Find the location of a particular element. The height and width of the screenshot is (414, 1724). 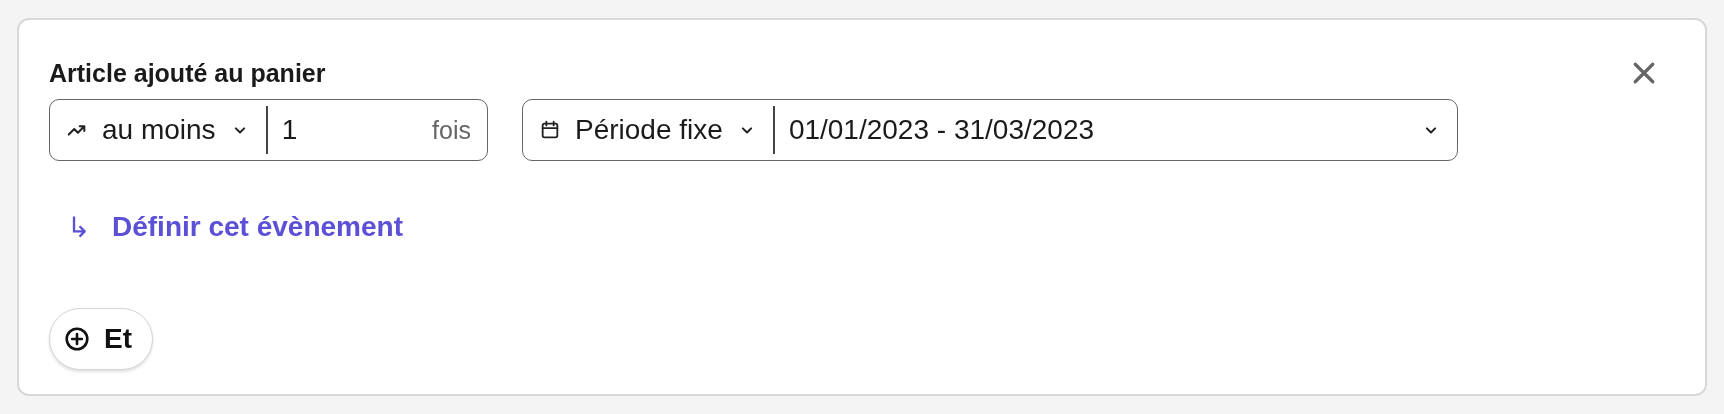

event-title: Article ajouté au panier is located at coordinates (187, 73).